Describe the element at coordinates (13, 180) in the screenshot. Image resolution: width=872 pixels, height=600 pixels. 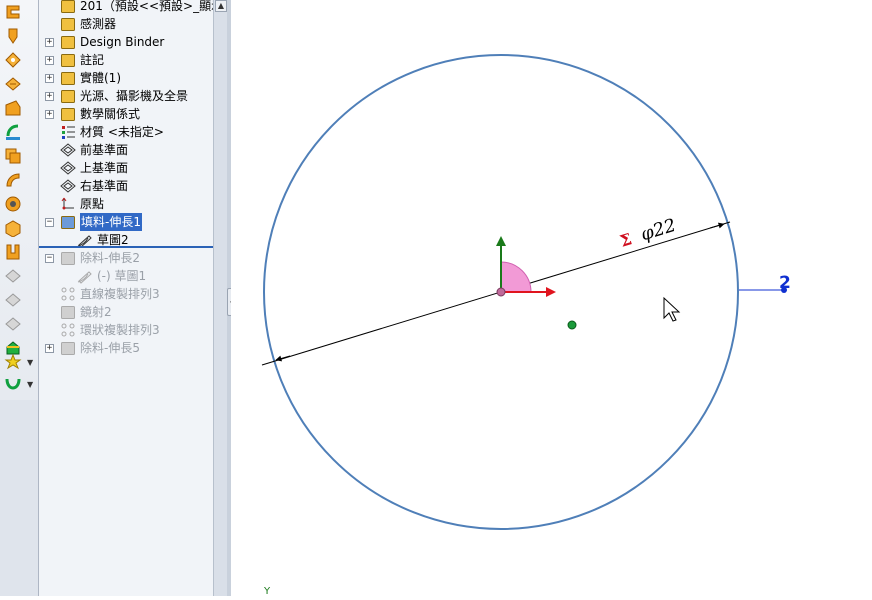
I see `shell-icon` at that location.